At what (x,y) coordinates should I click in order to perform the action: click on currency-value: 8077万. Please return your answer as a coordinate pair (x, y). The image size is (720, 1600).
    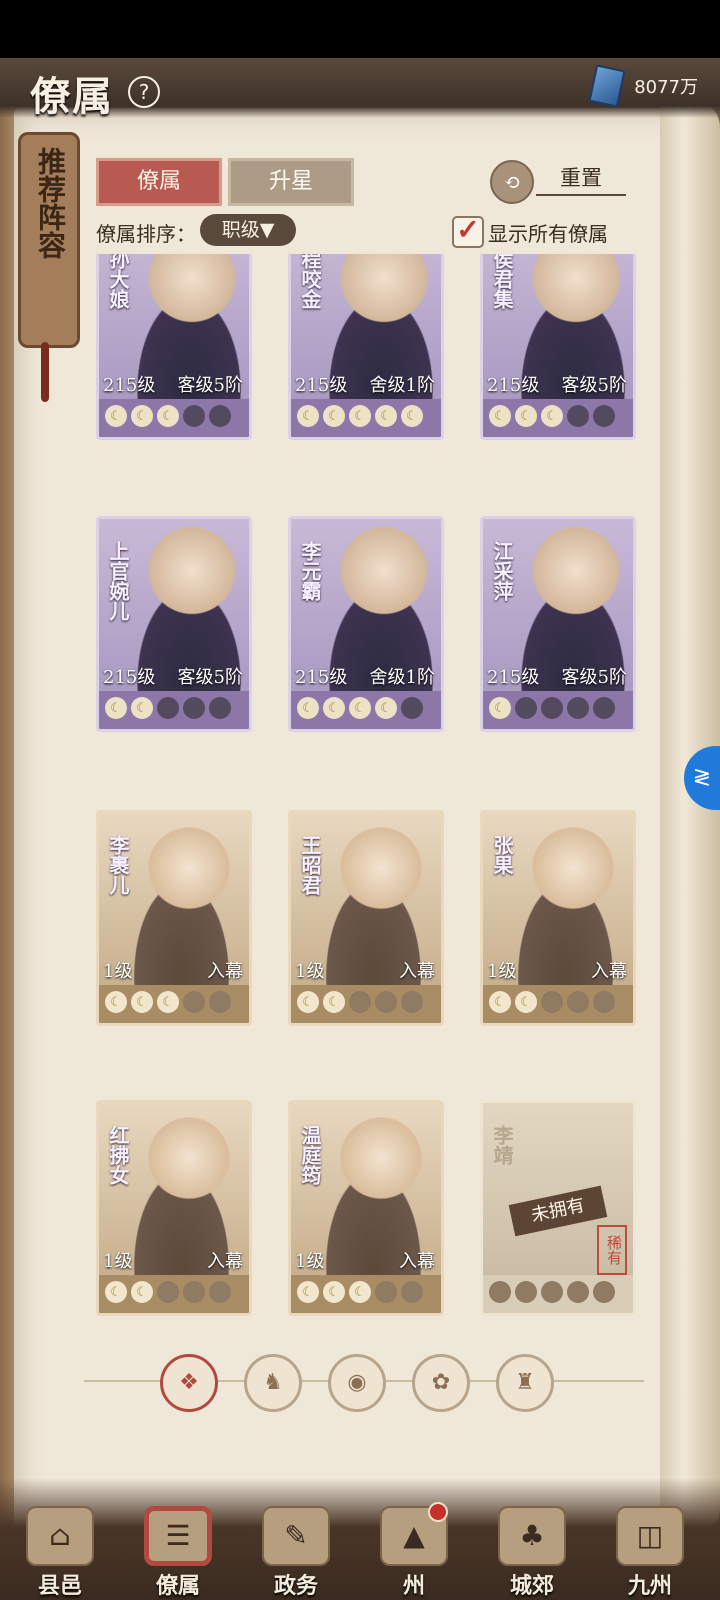
    Looking at the image, I should click on (666, 87).